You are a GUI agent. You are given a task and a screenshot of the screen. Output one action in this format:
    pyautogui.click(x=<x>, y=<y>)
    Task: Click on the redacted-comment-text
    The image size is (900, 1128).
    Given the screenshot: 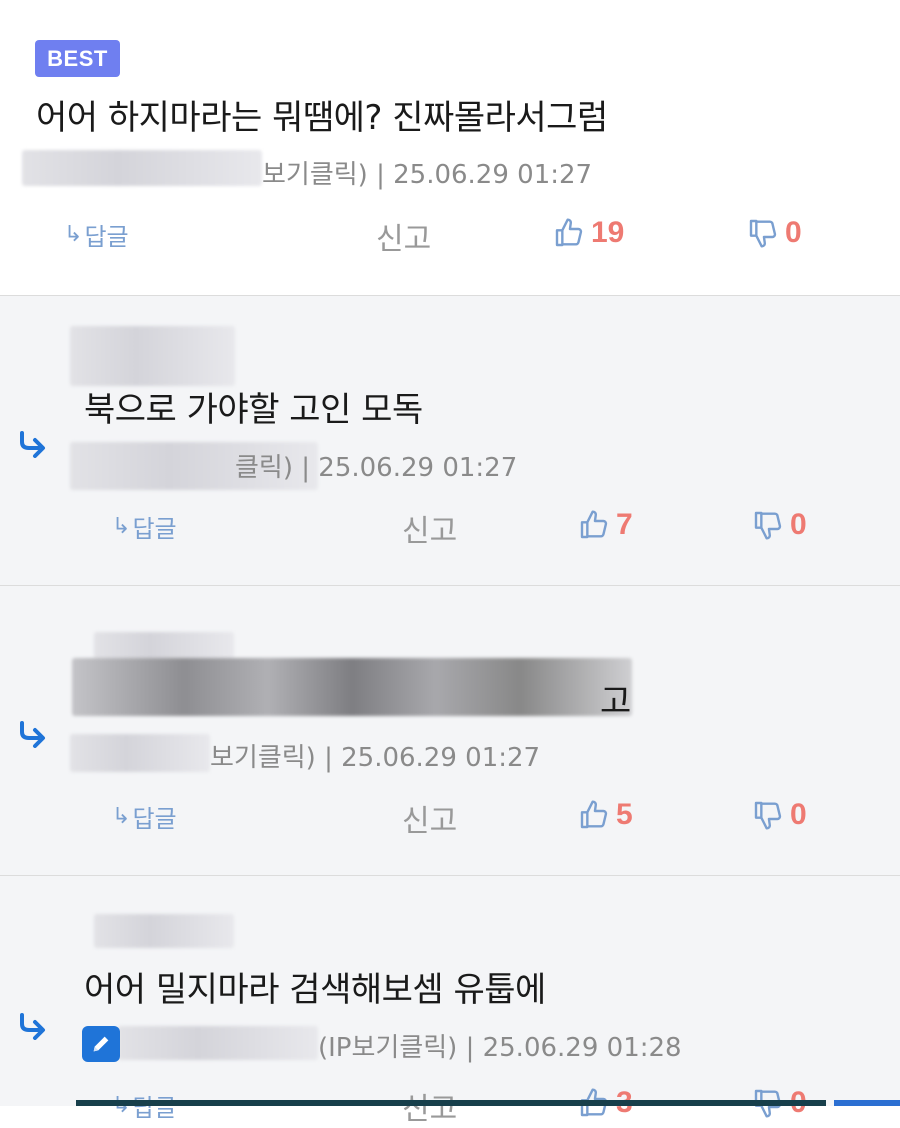 What is the action you would take?
    pyautogui.click(x=352, y=687)
    